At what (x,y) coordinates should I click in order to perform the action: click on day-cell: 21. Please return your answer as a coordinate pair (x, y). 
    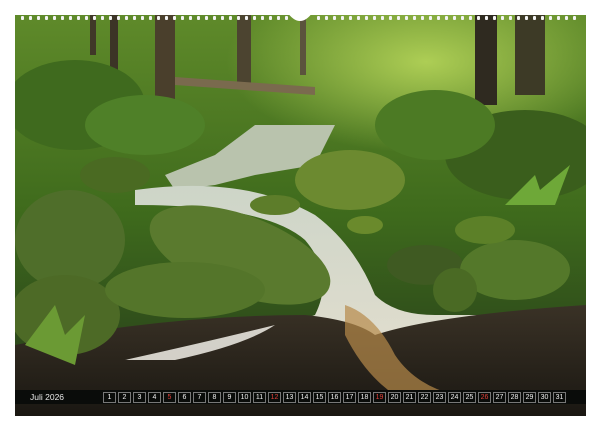
    Looking at the image, I should click on (409, 397).